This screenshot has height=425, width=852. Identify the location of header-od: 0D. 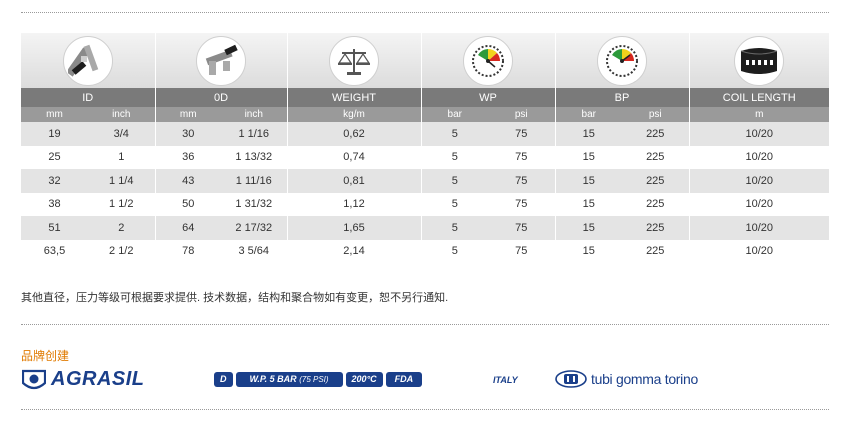
(220, 97).